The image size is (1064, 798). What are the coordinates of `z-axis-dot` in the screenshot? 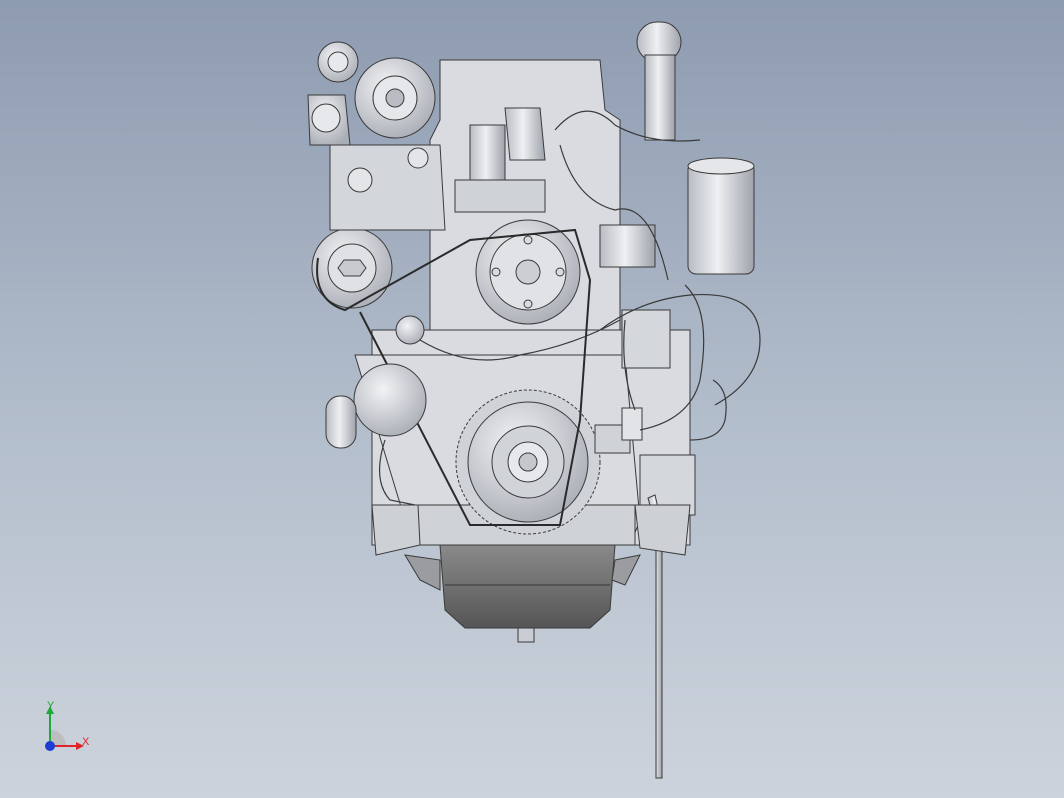 It's located at (50, 746).